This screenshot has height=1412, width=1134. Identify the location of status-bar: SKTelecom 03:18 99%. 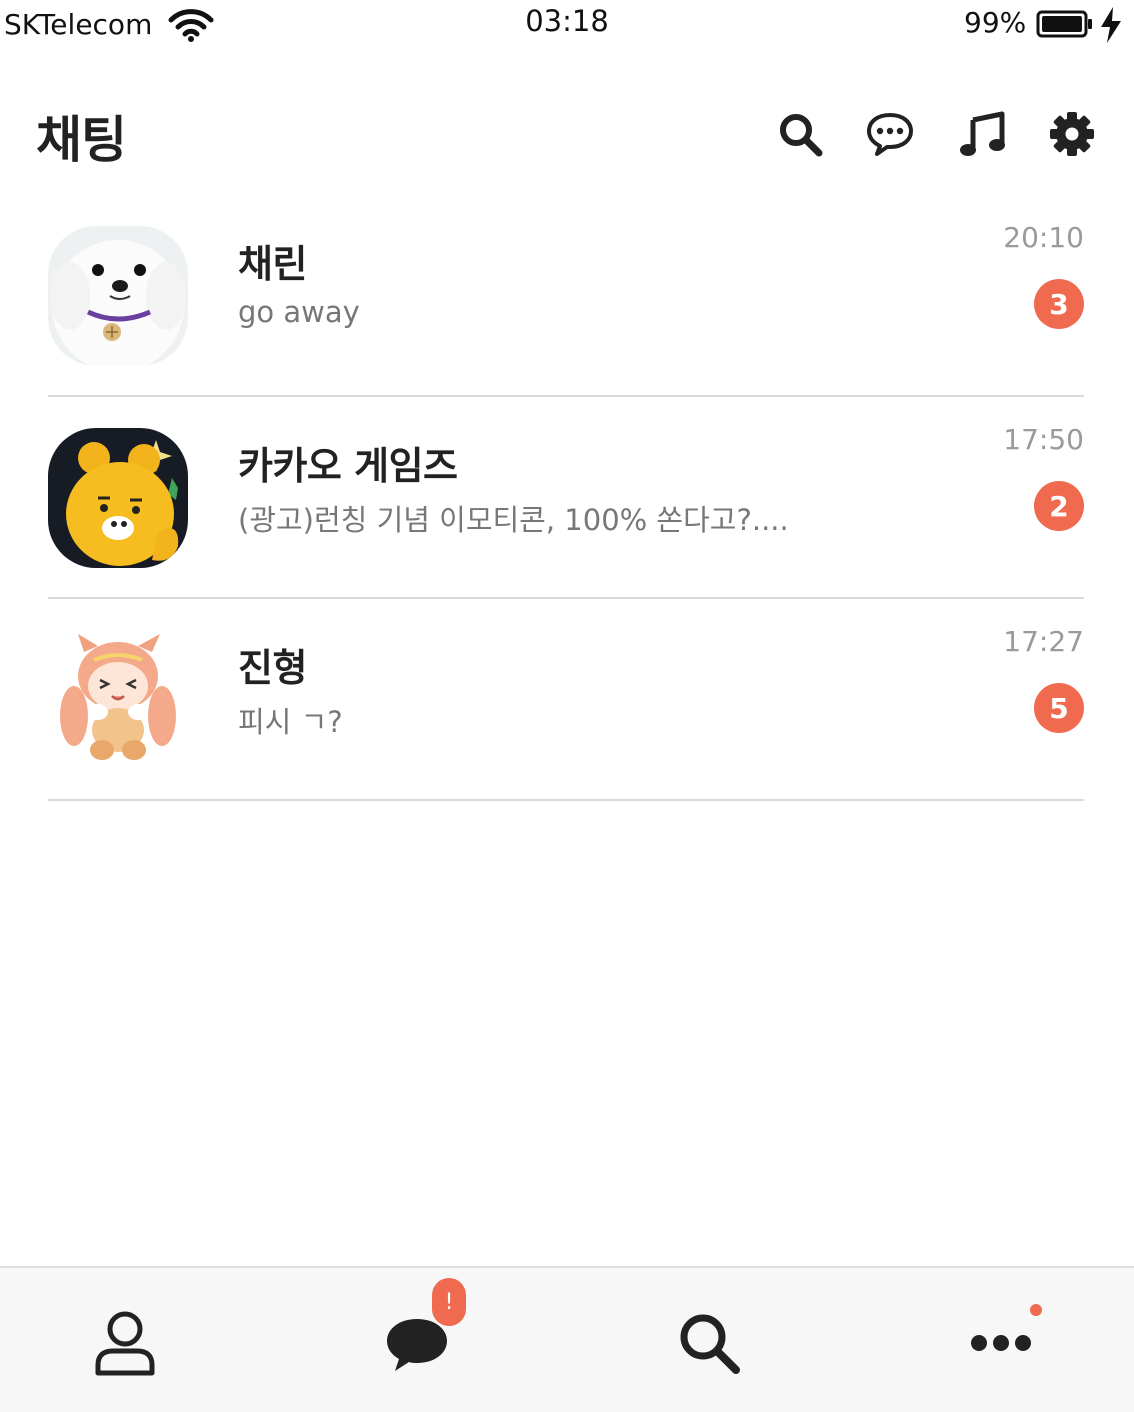
(567, 25).